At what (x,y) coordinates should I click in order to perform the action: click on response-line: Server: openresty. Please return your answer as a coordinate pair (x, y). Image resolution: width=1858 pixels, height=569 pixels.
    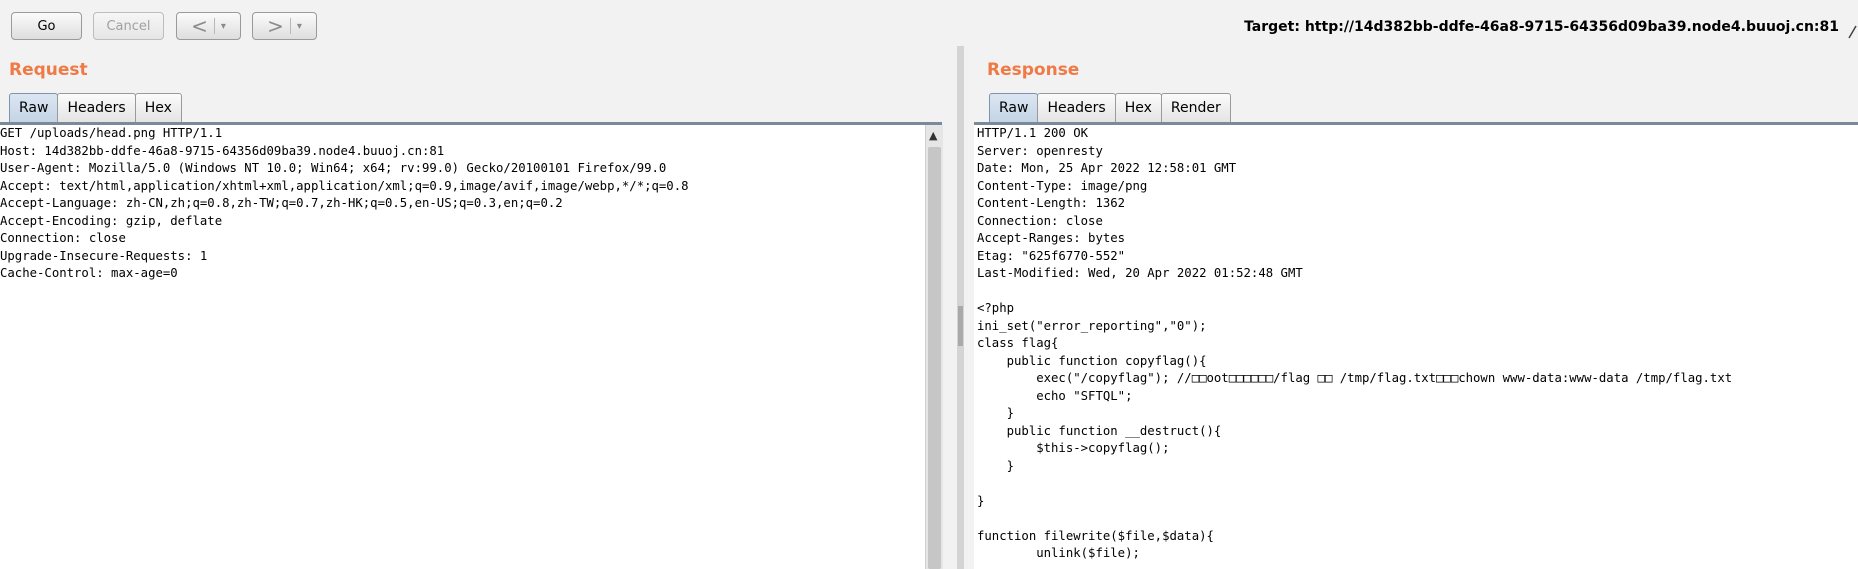
    Looking at the image, I should click on (1040, 150).